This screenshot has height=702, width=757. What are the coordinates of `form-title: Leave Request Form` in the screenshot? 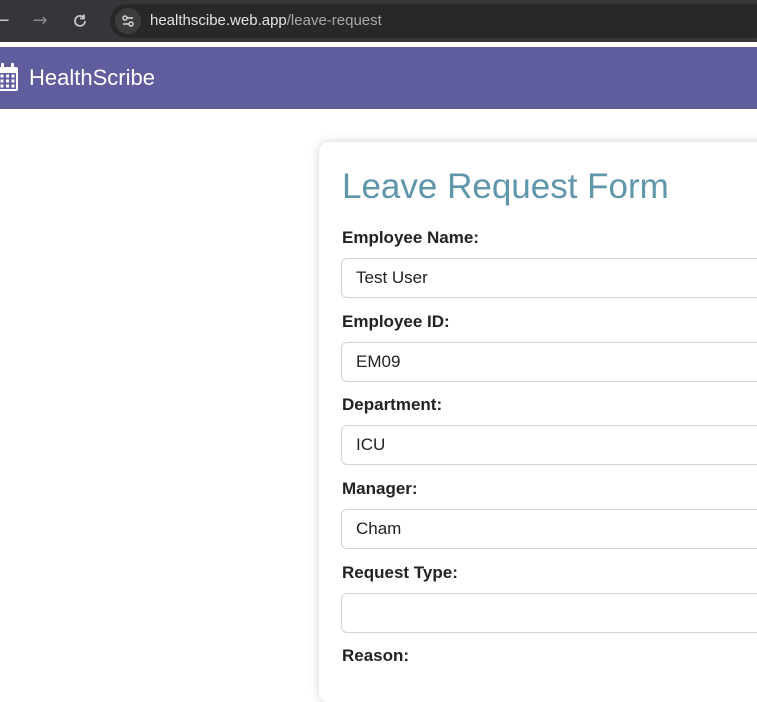 It's located at (505, 186).